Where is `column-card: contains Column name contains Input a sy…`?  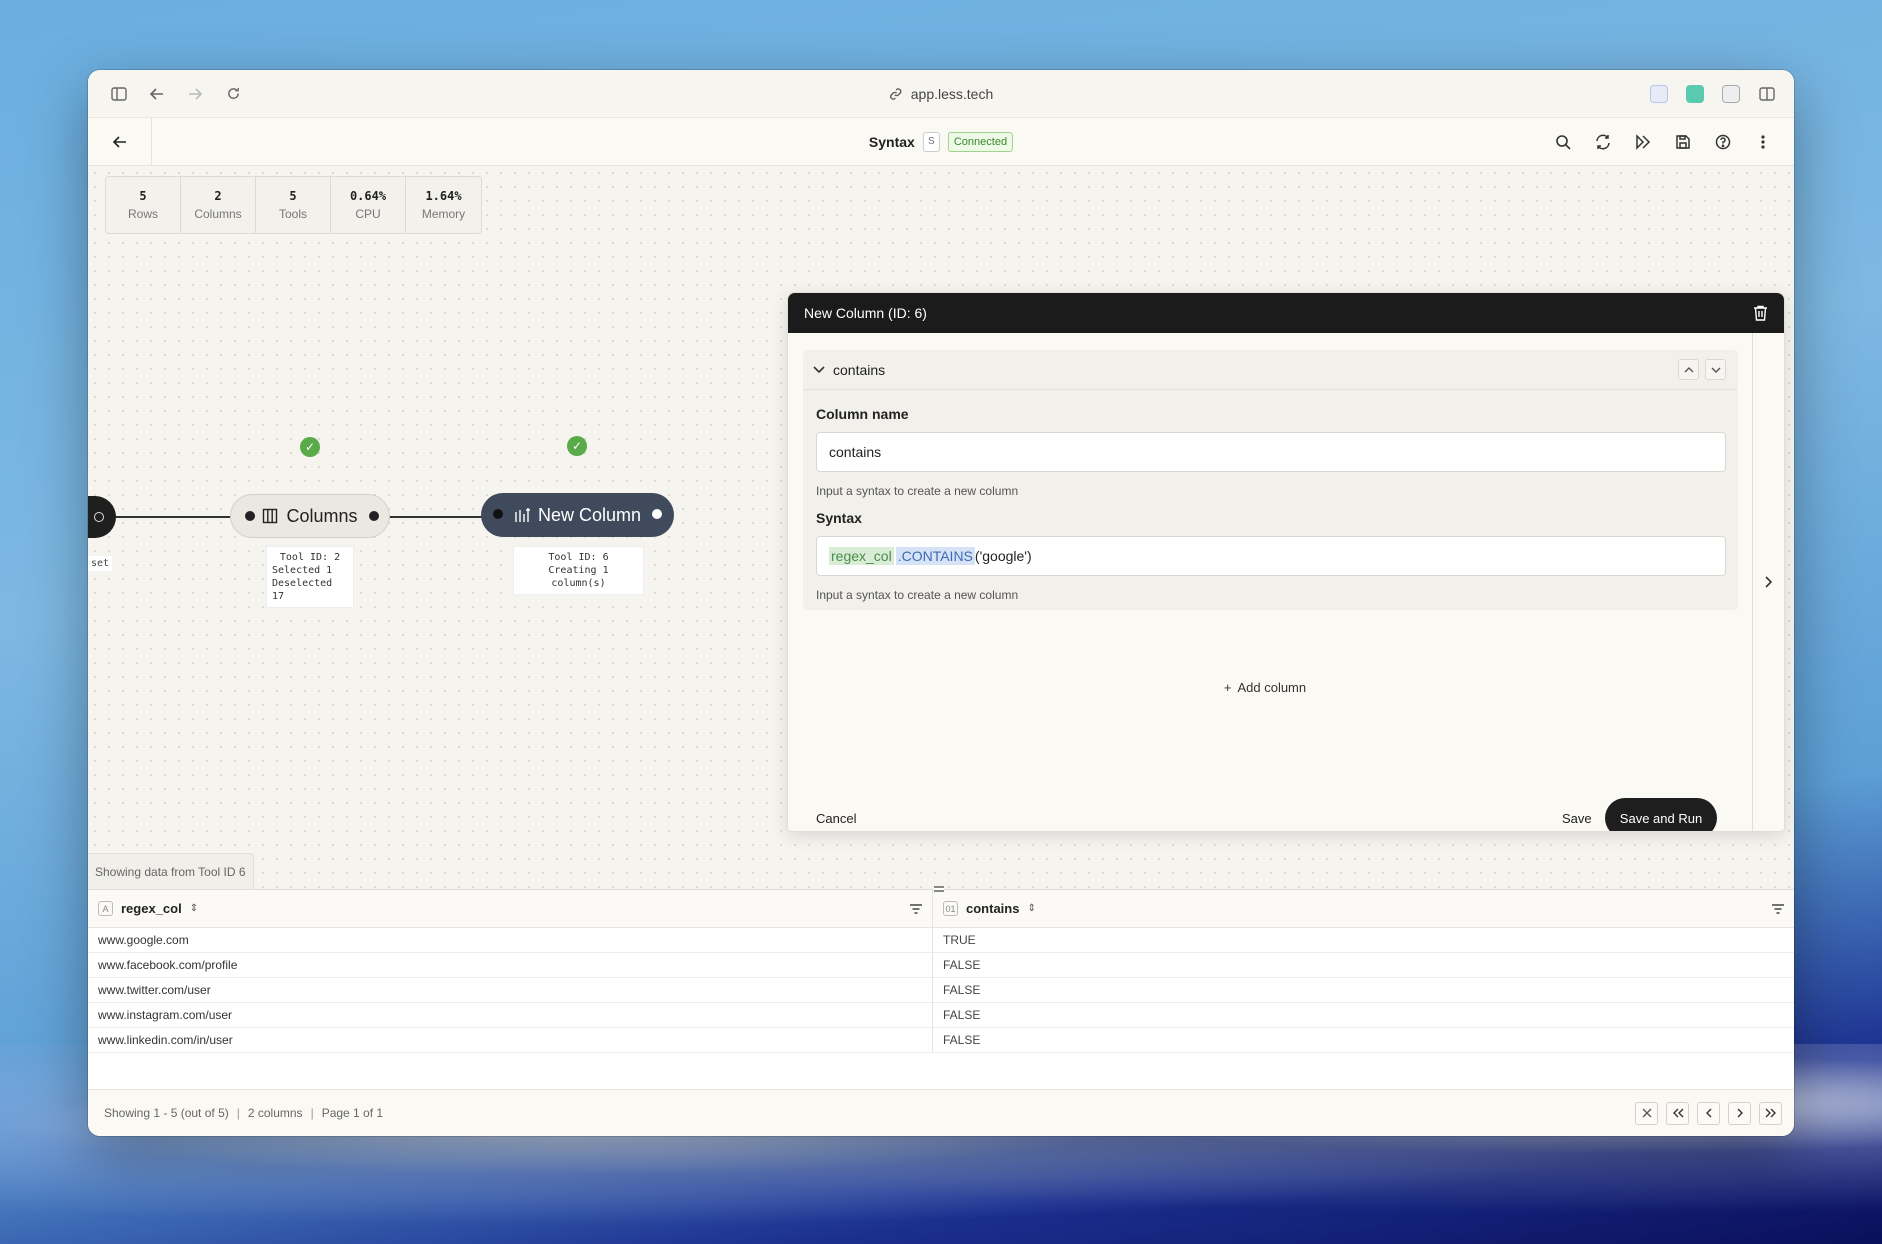 column-card: contains Column name contains Input a sy… is located at coordinates (1270, 480).